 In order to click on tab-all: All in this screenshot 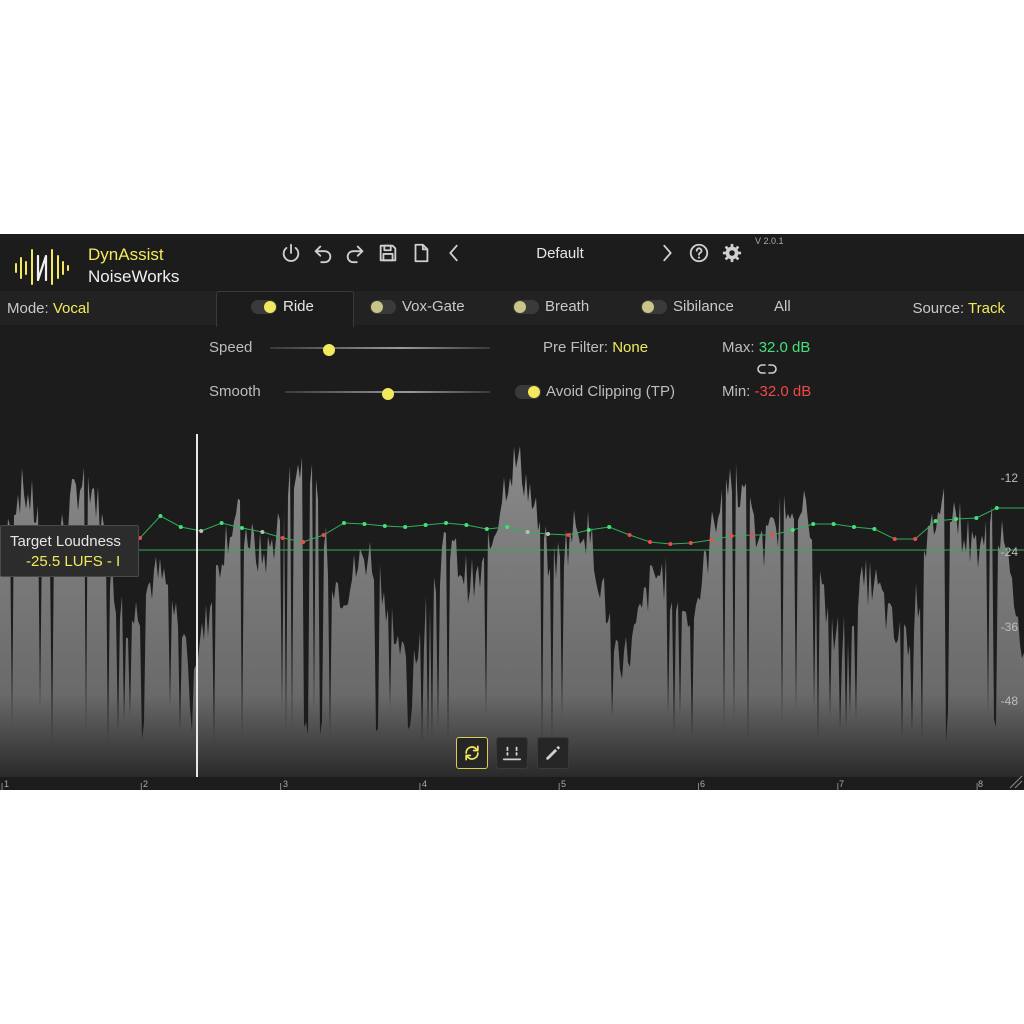, I will do `click(782, 306)`.